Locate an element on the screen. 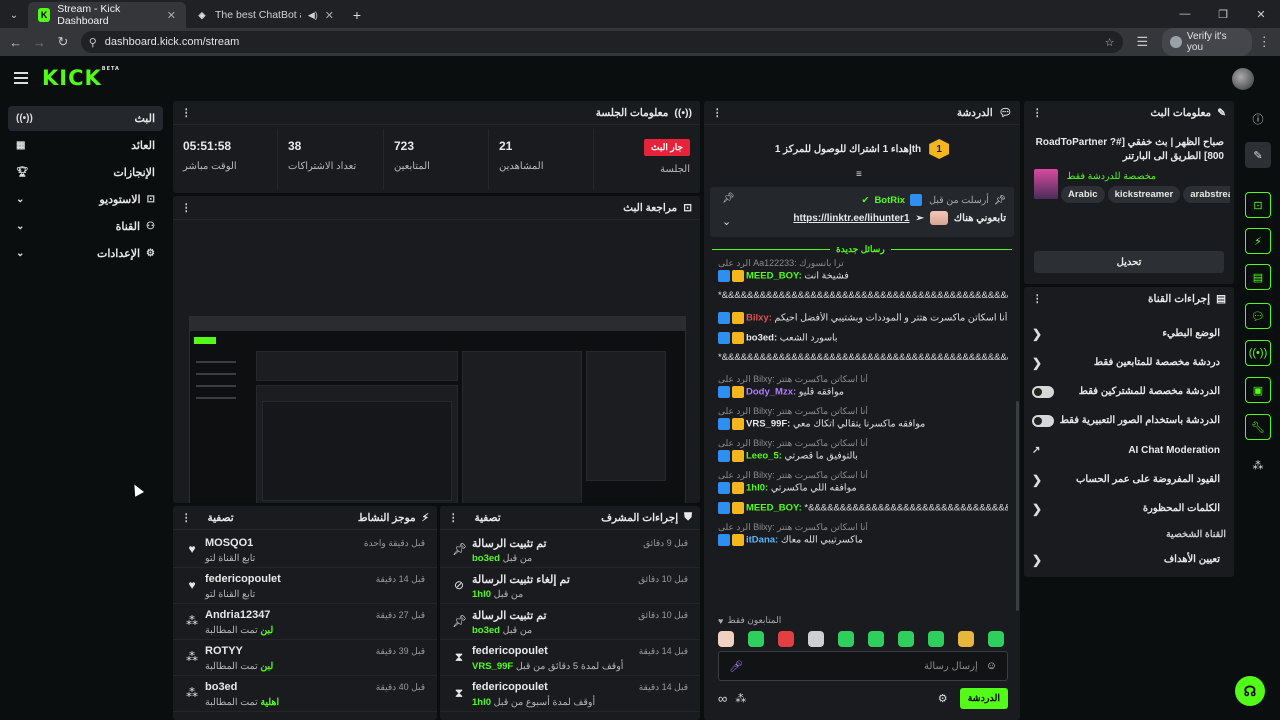  chat-message: MEED_BOY: فشيخة انت is located at coordinates (863, 276).